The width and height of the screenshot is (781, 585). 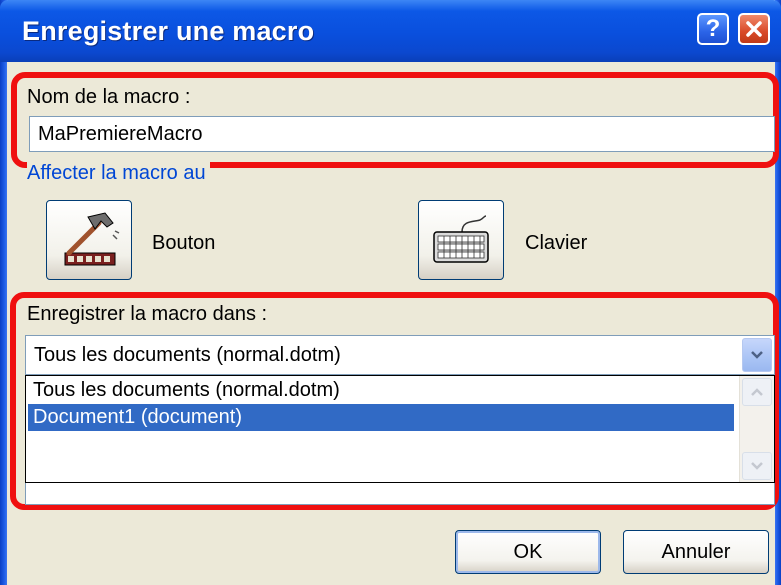 What do you see at coordinates (168, 31) in the screenshot?
I see `dialog-title: Enregistrer une macro` at bounding box center [168, 31].